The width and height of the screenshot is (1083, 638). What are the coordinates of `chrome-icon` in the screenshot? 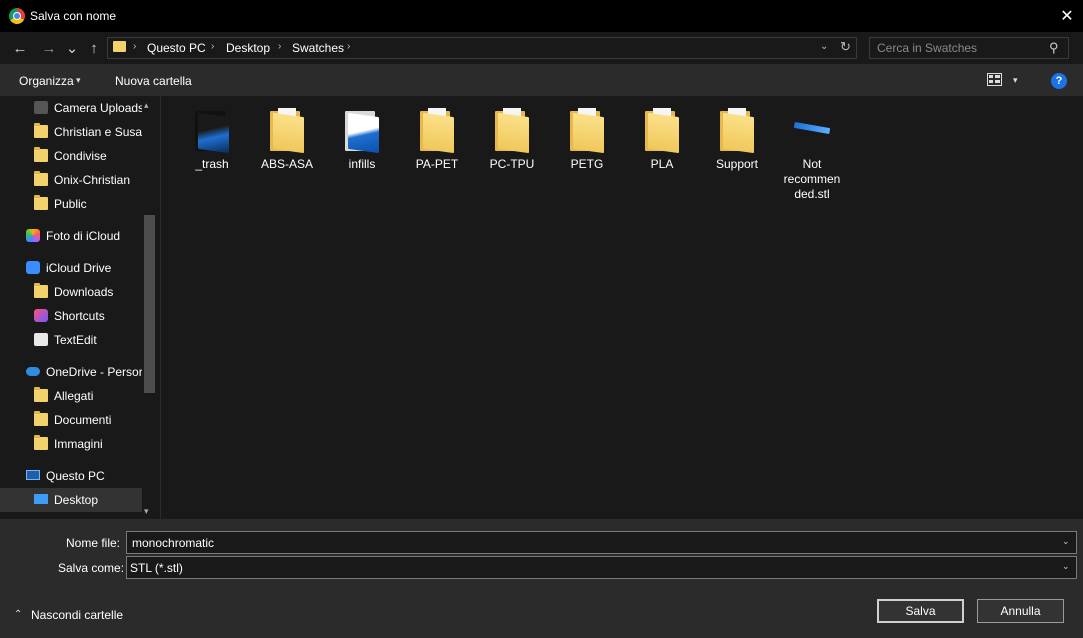 It's located at (17, 16).